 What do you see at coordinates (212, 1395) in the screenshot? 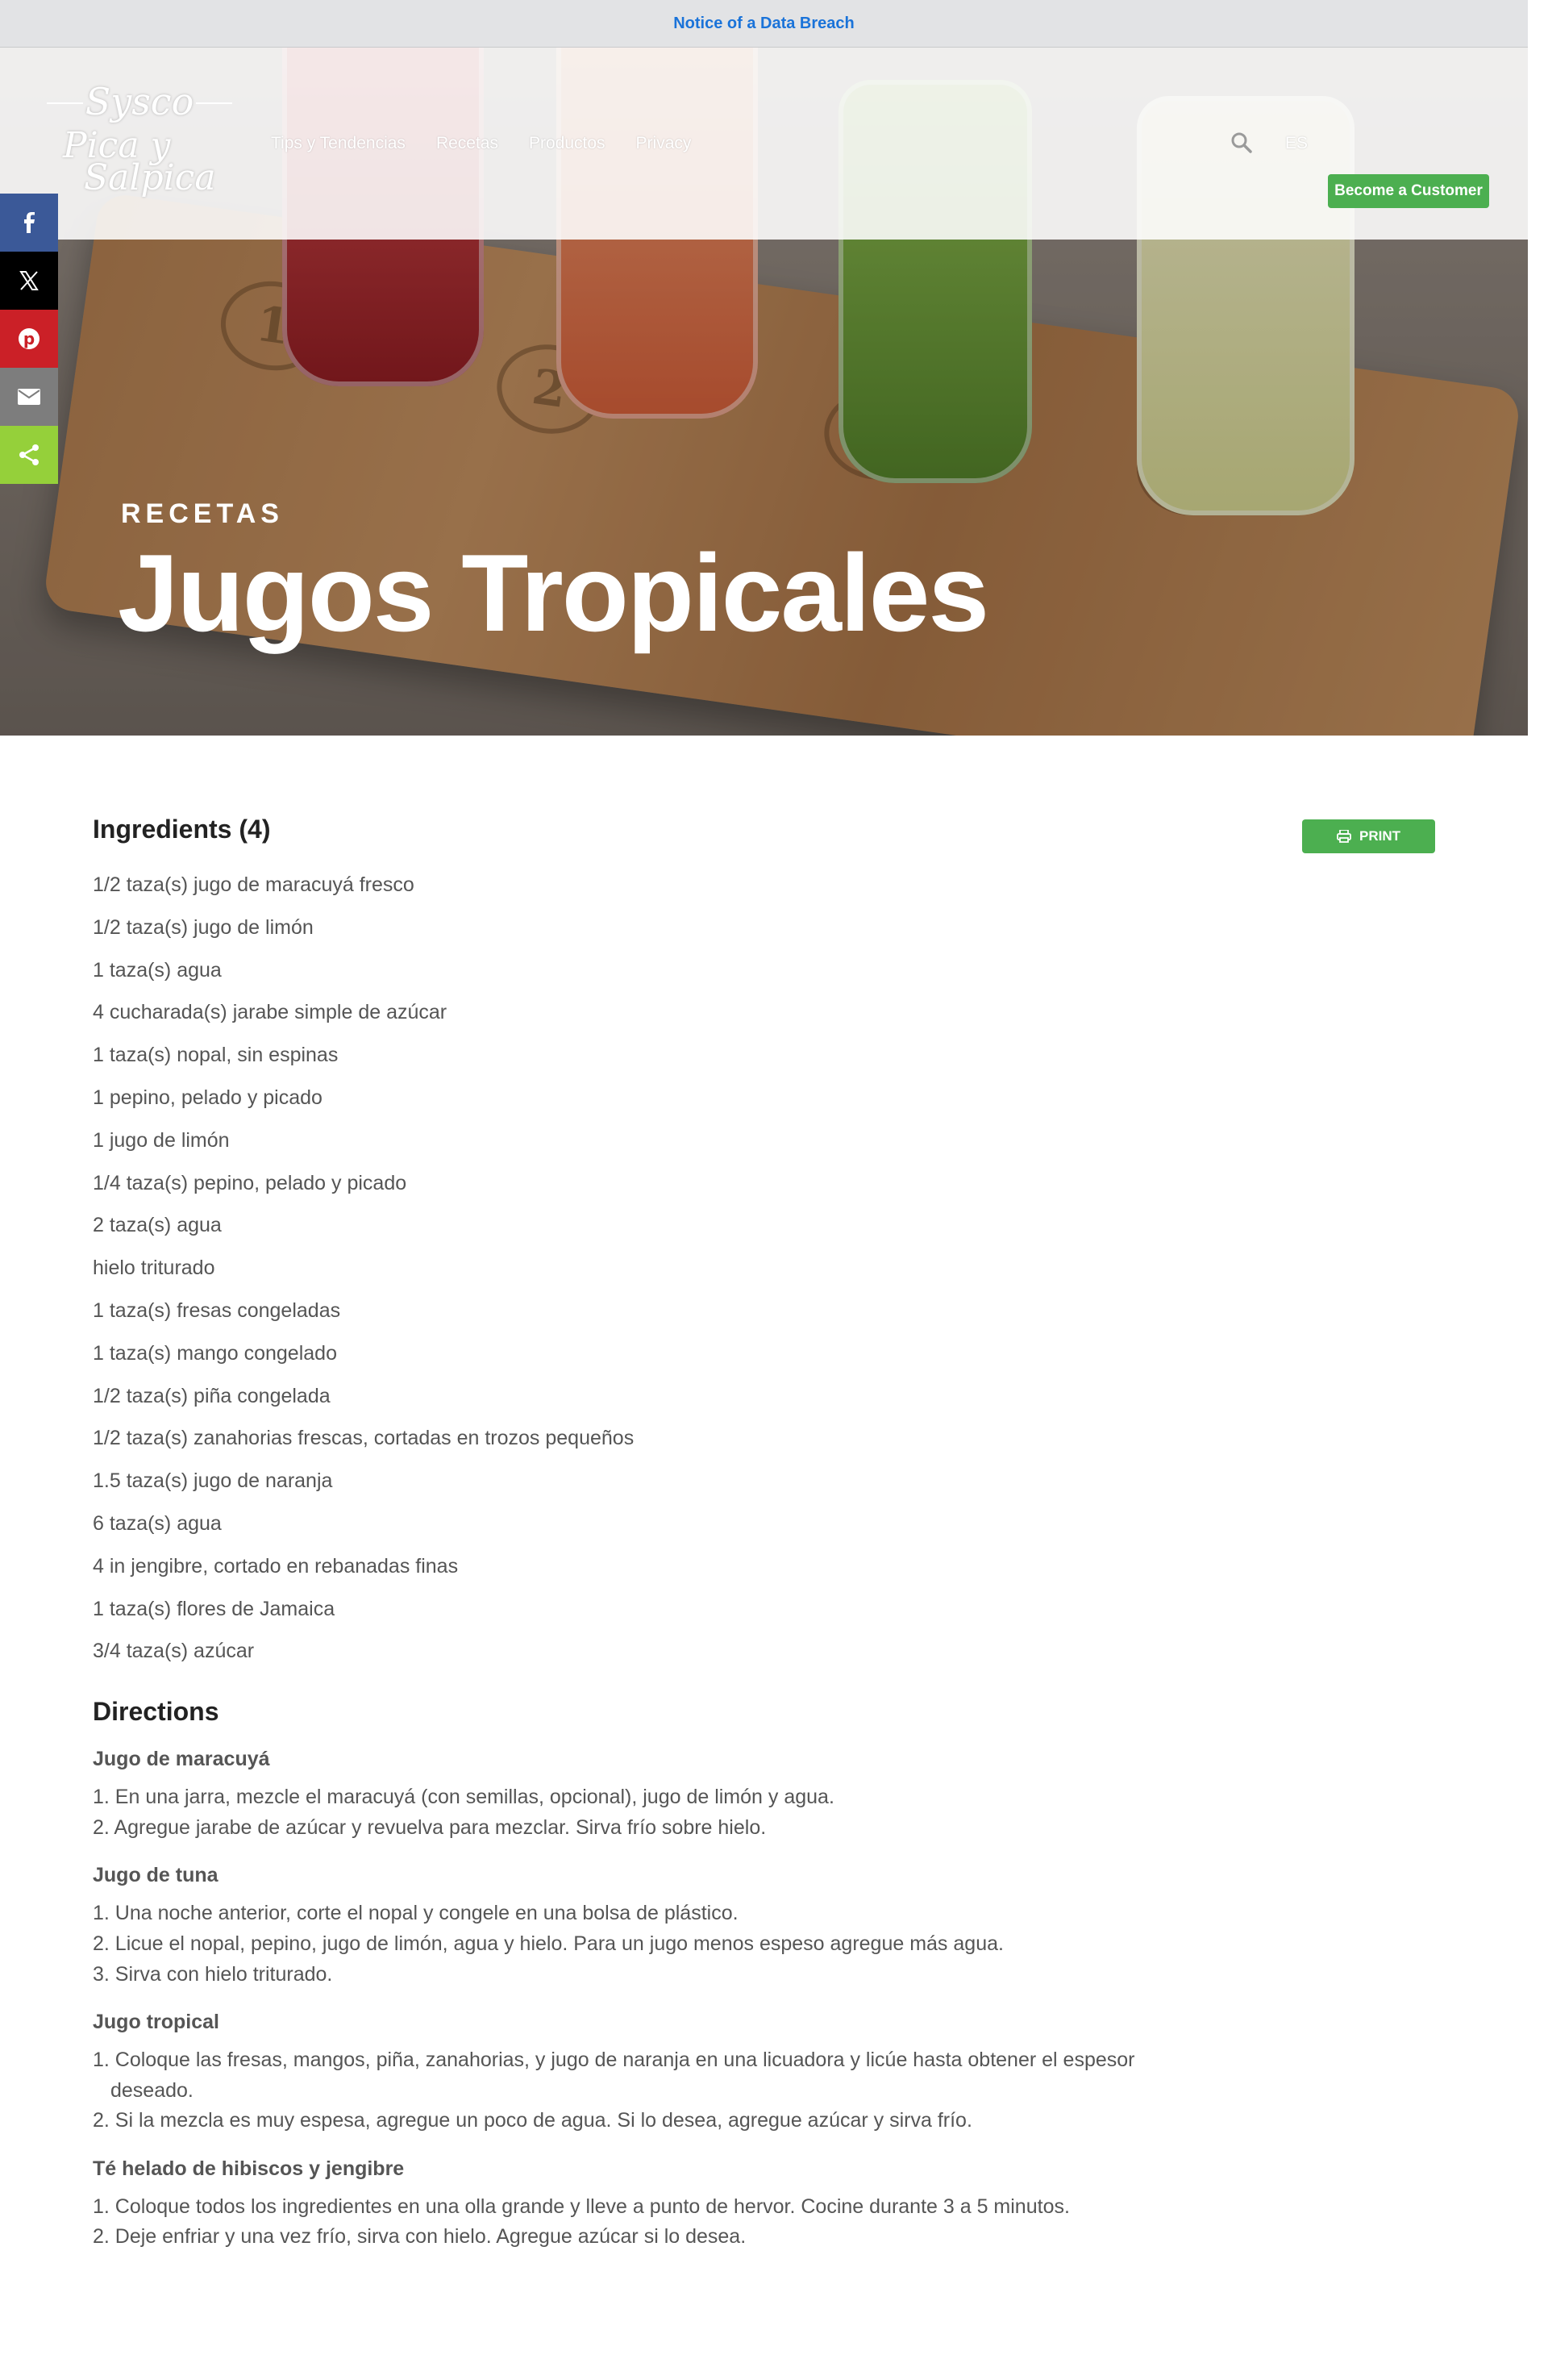
I see `ingredient-item: 1/2 taza(s) piña congelada` at bounding box center [212, 1395].